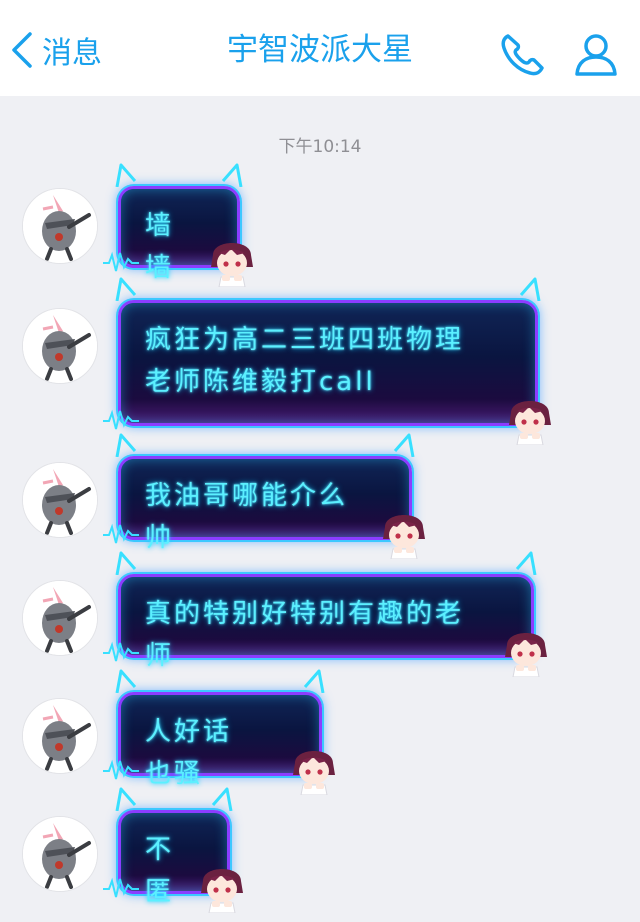  I want to click on message-bubble: 不匿, so click(173, 850).